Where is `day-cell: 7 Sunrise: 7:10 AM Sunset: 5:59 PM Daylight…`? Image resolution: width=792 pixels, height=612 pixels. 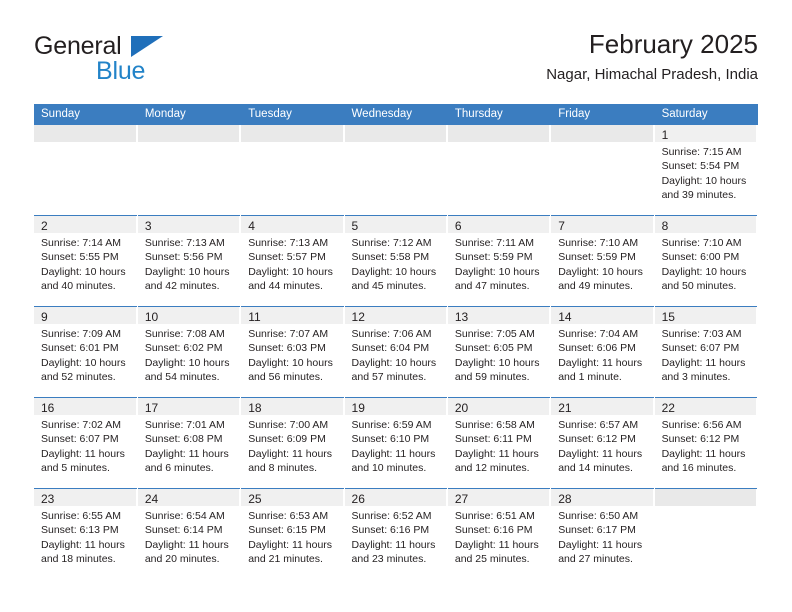 day-cell: 7 Sunrise: 7:10 AM Sunset: 5:59 PM Daylight… is located at coordinates (602, 261).